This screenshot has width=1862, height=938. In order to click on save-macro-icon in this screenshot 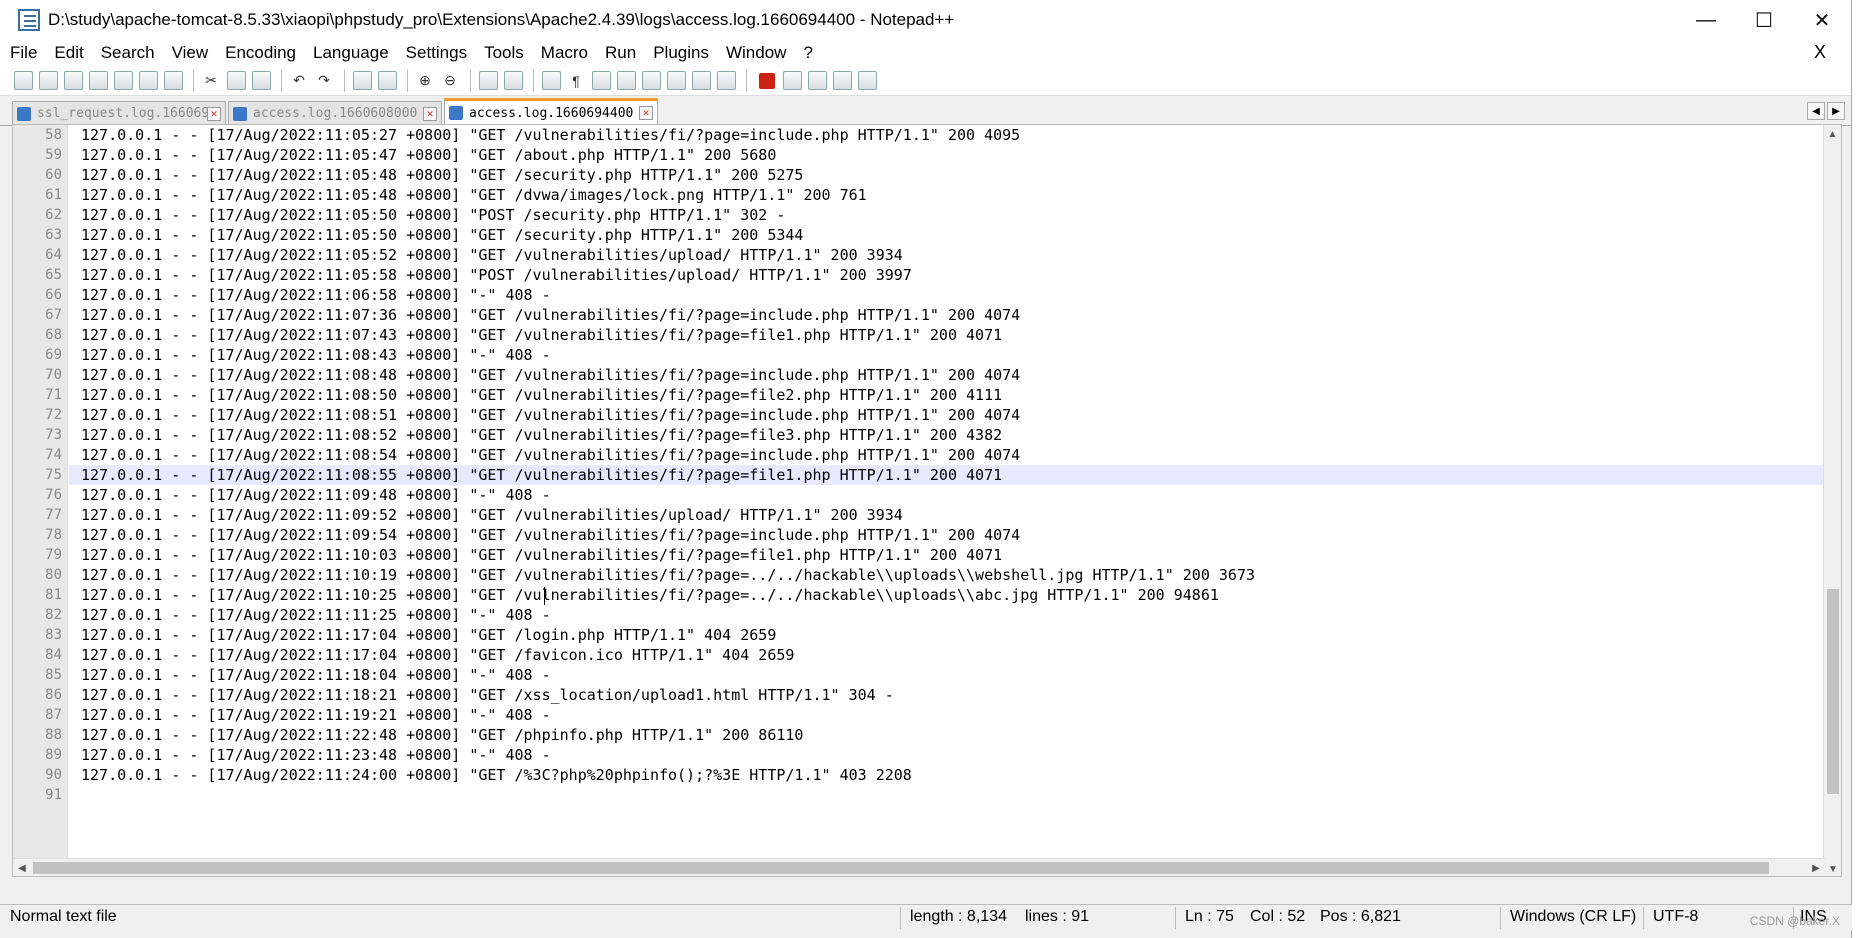, I will do `click(867, 80)`.